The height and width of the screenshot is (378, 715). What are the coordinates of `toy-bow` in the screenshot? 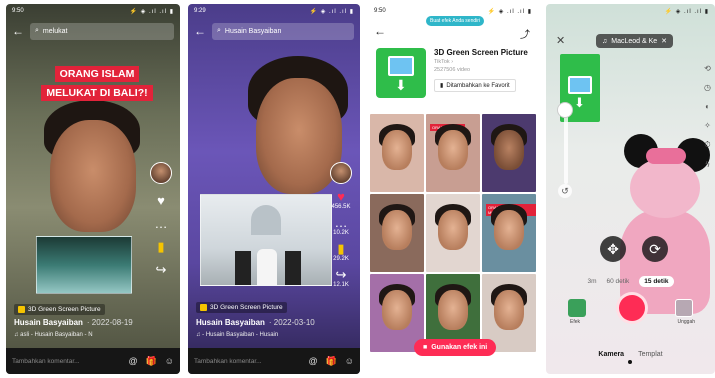 It's located at (666, 156).